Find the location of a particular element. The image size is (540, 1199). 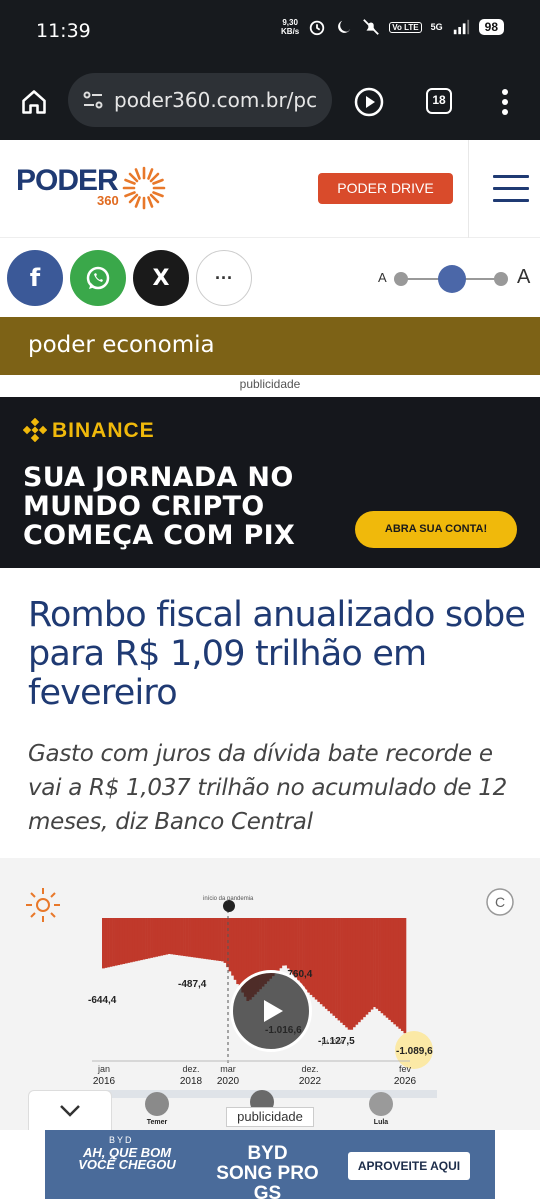

binance-cta-button: ABRA SUA CONTA! is located at coordinates (436, 529).